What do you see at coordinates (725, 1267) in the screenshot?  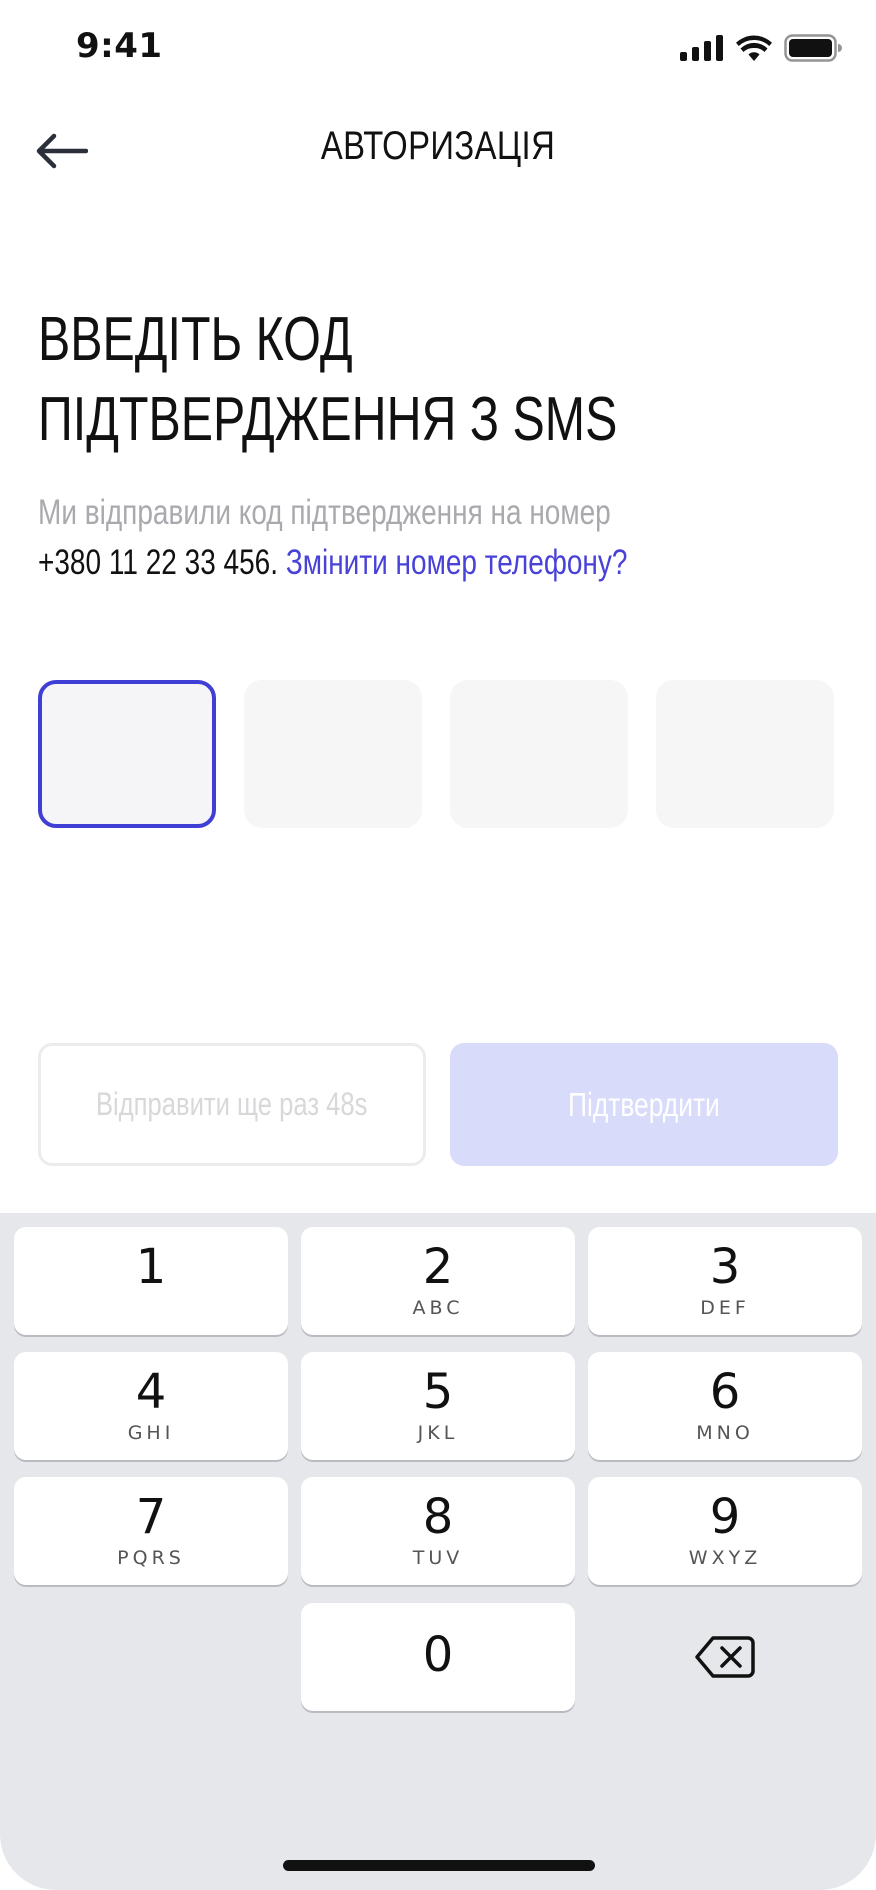 I see `key-3-digit: 3` at bounding box center [725, 1267].